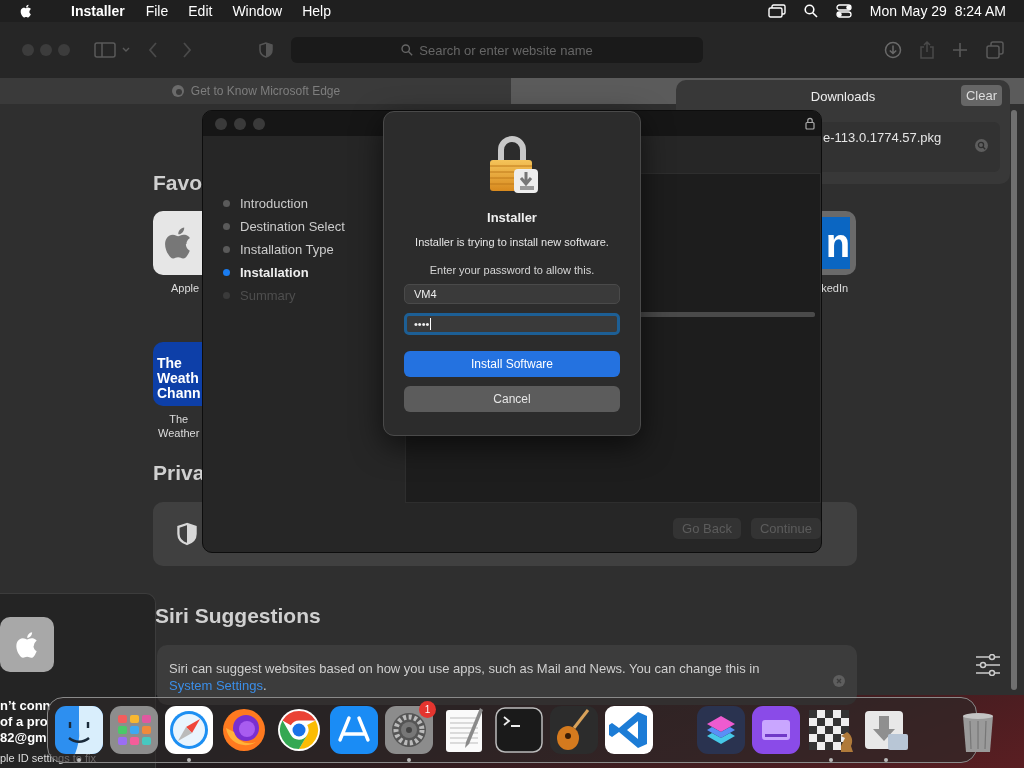 The image size is (1024, 768). I want to click on file-name: e-113.0.1774.57.pkg, so click(882, 137).